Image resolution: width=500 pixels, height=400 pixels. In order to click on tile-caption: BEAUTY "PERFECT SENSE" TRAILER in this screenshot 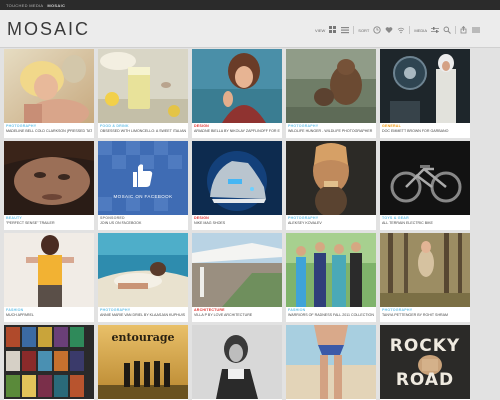, I will do `click(49, 222)`.